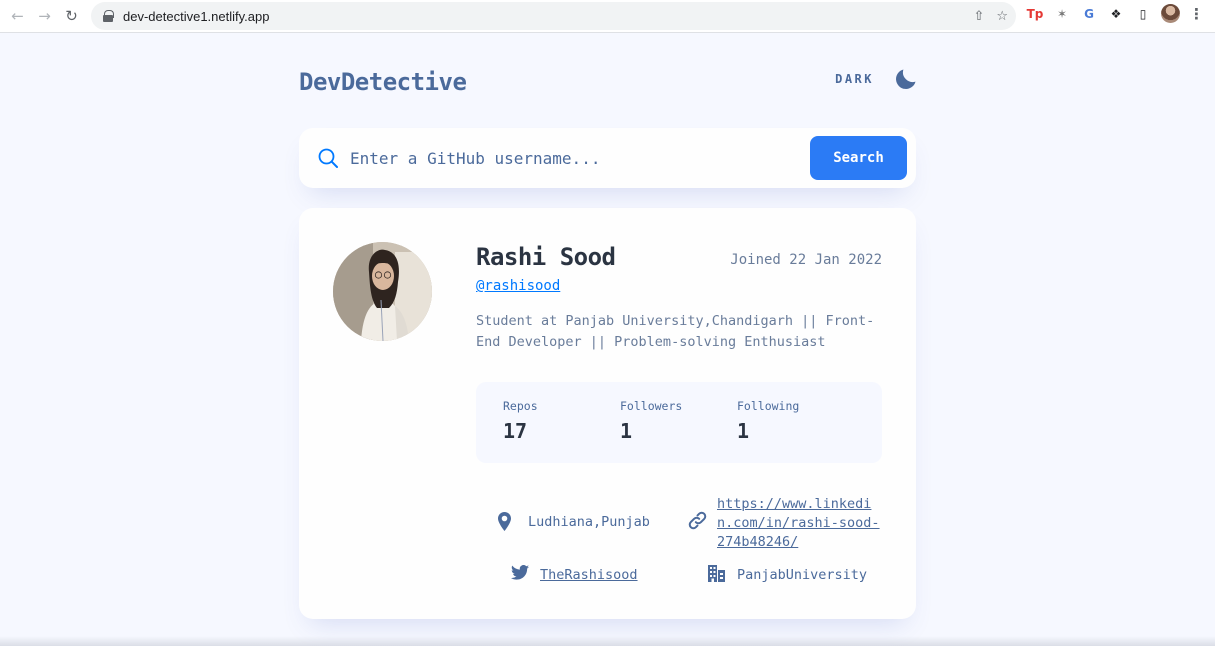  I want to click on profile-username-link: @rashisood, so click(518, 286).